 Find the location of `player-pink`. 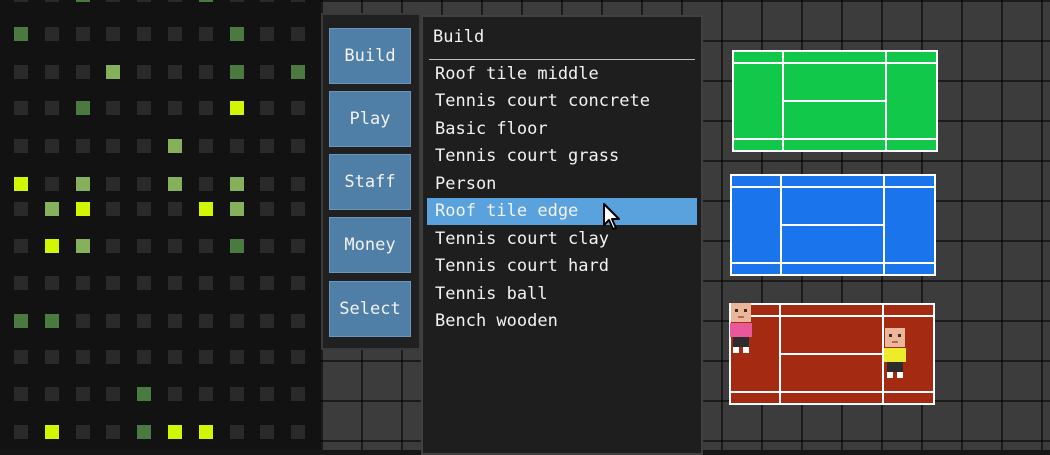

player-pink is located at coordinates (741, 329).